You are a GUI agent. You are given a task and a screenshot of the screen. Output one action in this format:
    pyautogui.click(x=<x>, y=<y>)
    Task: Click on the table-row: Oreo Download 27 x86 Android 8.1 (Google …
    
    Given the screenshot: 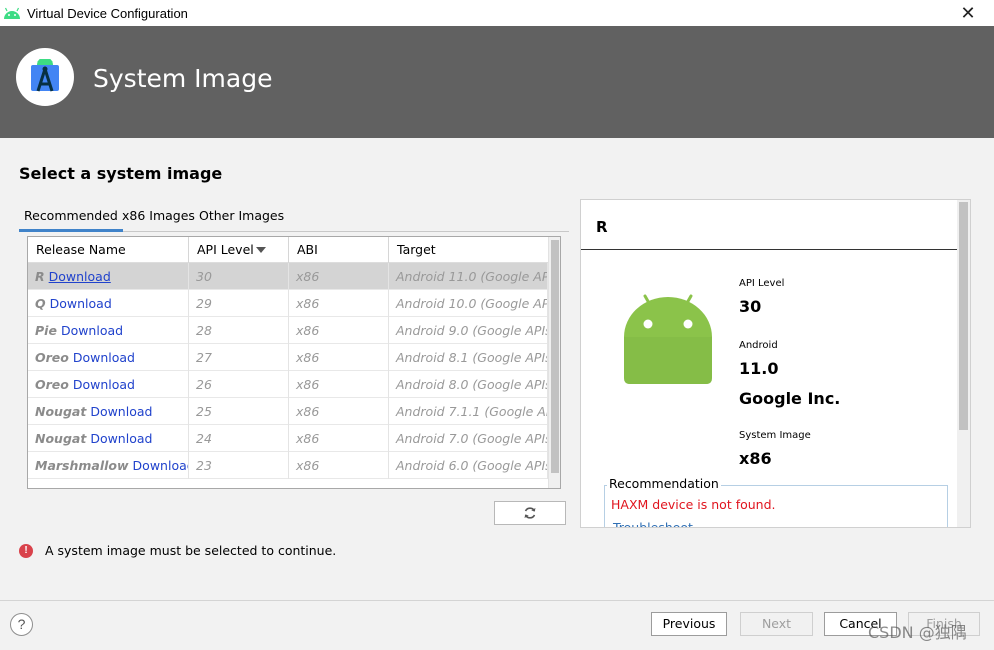 What is the action you would take?
    pyautogui.click(x=288, y=357)
    